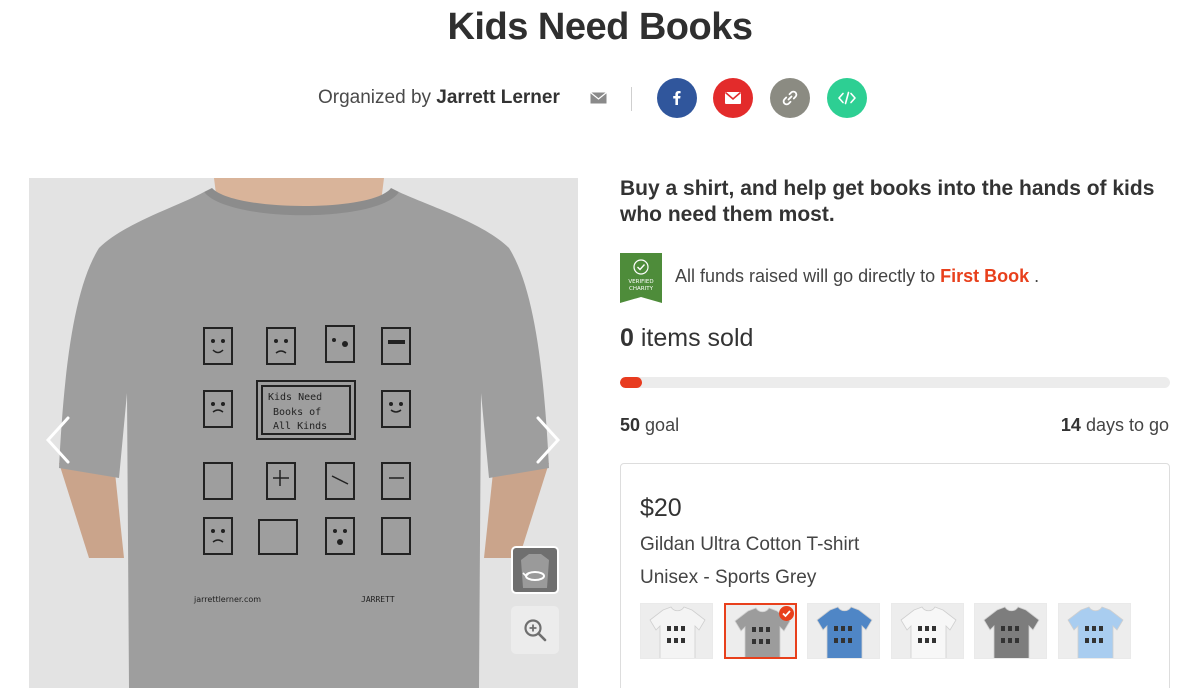 The width and height of the screenshot is (1200, 688). I want to click on sales-progress-fill, so click(631, 382).